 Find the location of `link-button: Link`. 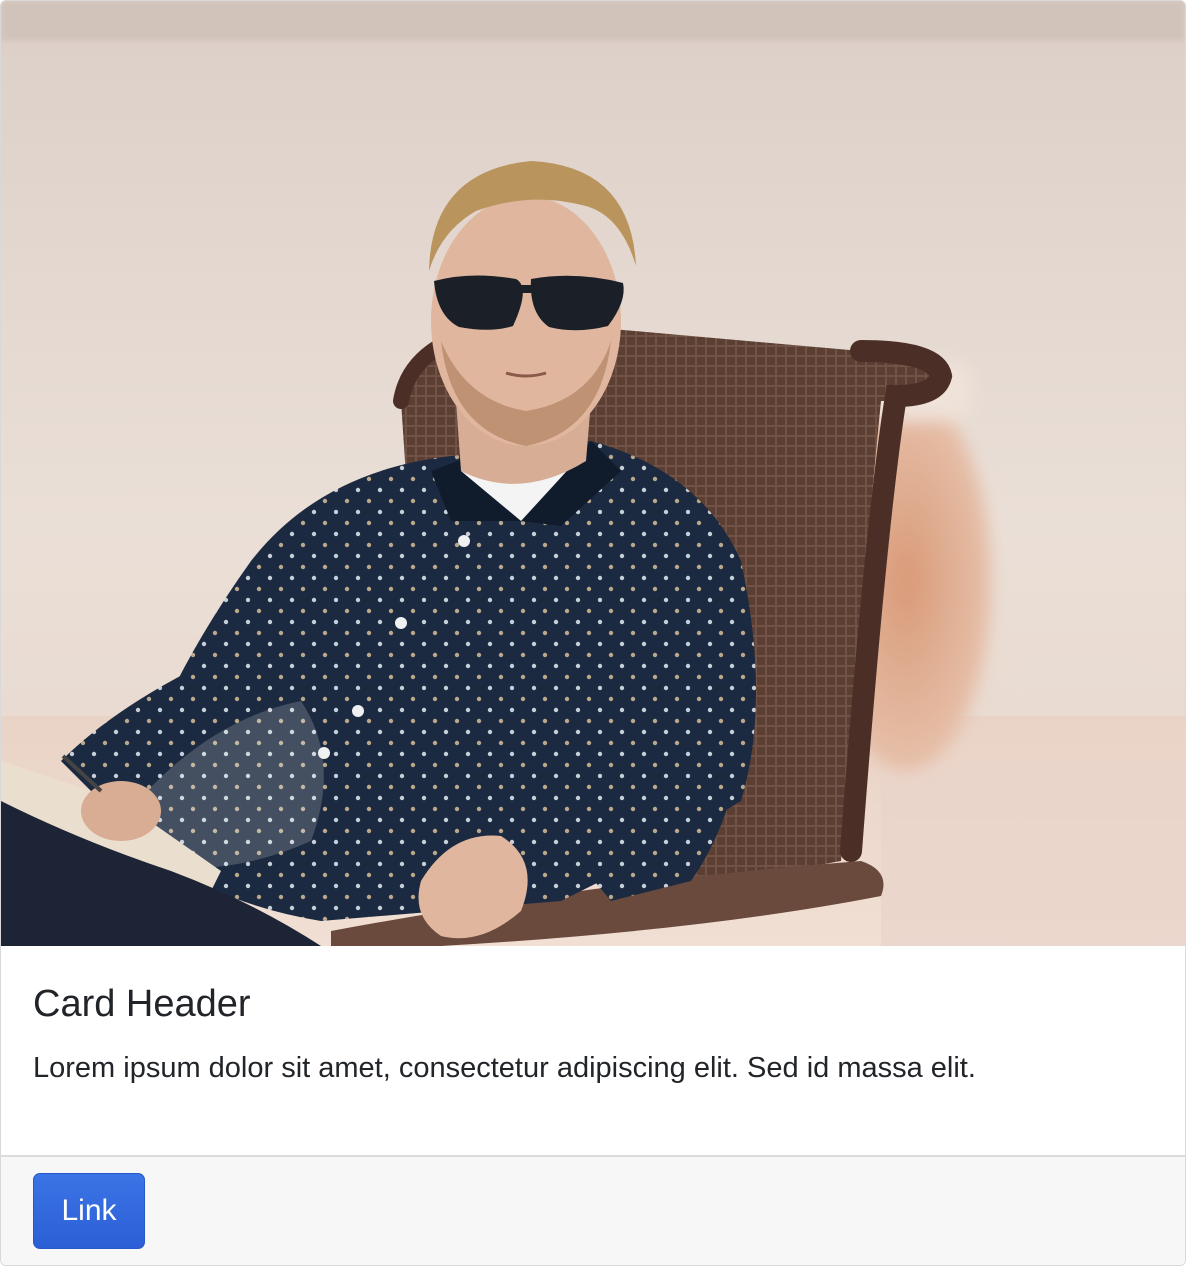

link-button: Link is located at coordinates (89, 1211).